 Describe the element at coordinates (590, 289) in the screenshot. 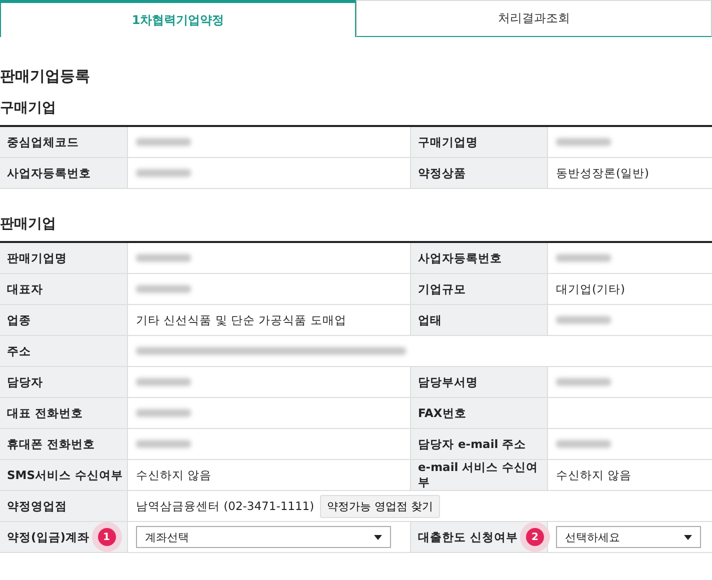

I see `field-value: 대기업(기타)` at that location.